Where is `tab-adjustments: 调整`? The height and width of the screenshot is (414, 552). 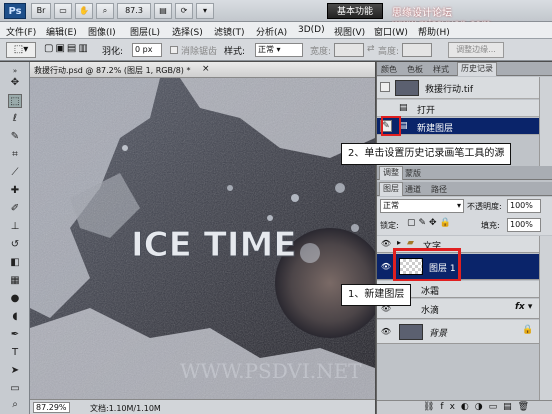
tab-adjustments: 调整 is located at coordinates (391, 173).